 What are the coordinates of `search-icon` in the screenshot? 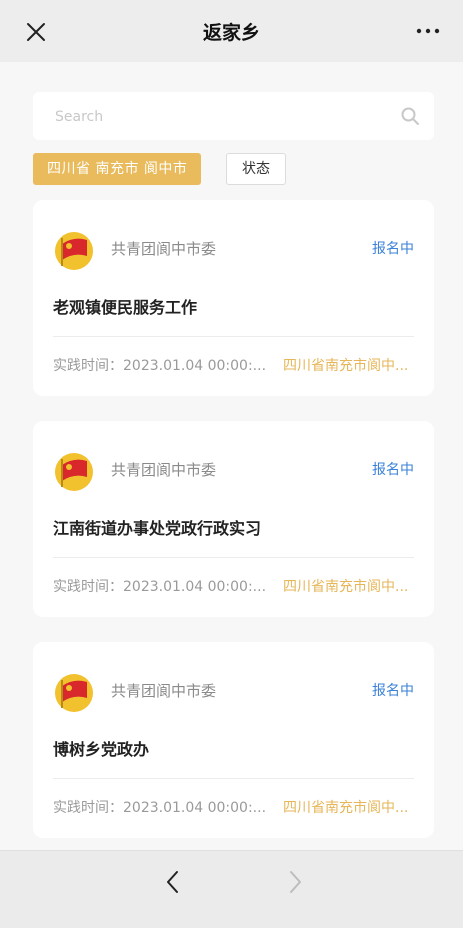 It's located at (410, 116).